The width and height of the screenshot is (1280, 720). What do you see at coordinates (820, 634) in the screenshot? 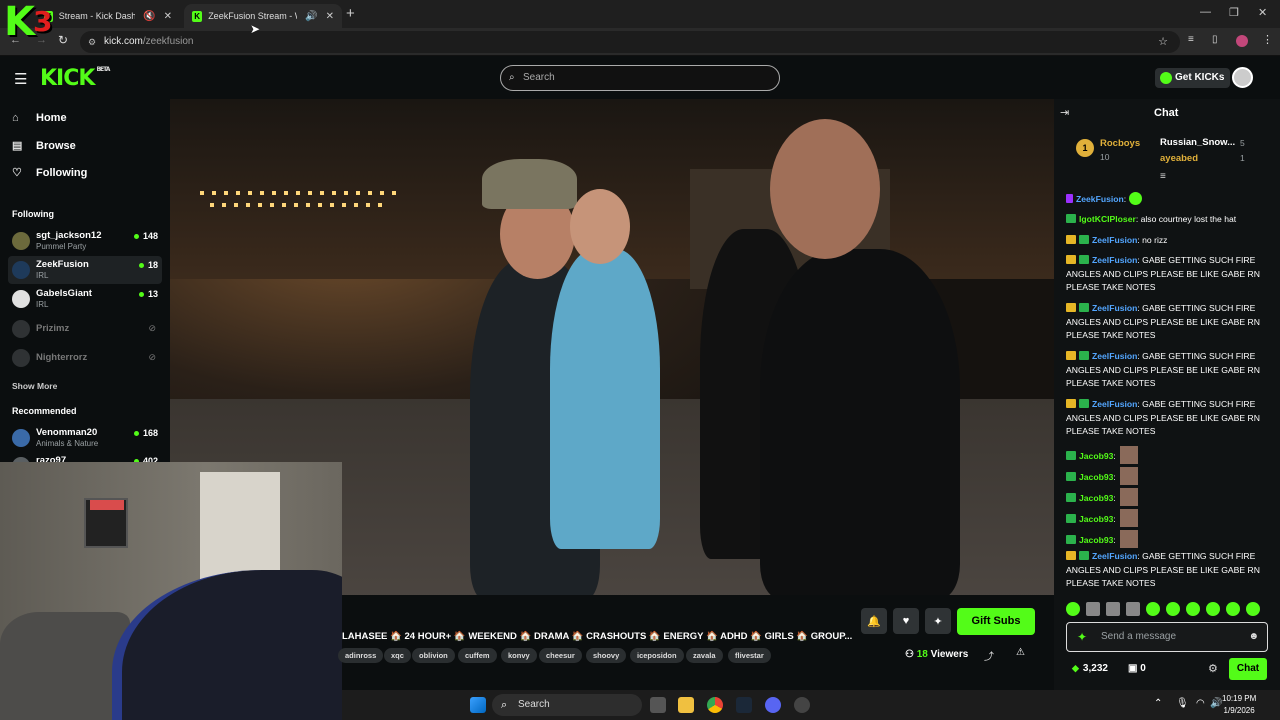
I see `chevron-down-icon: ⌄` at bounding box center [820, 634].